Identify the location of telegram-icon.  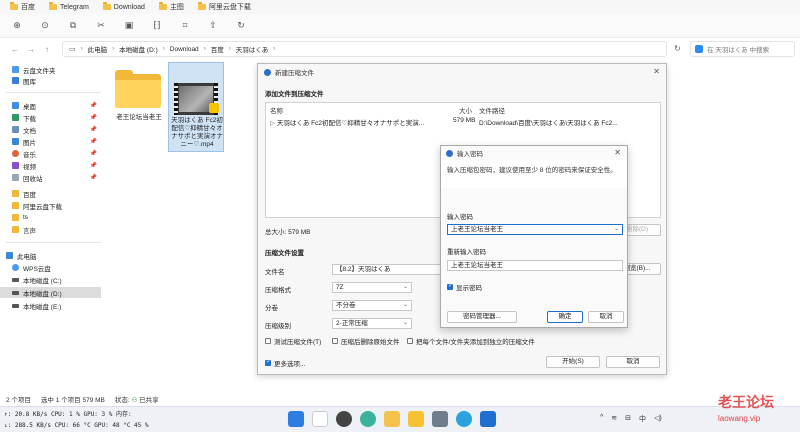
(464, 419).